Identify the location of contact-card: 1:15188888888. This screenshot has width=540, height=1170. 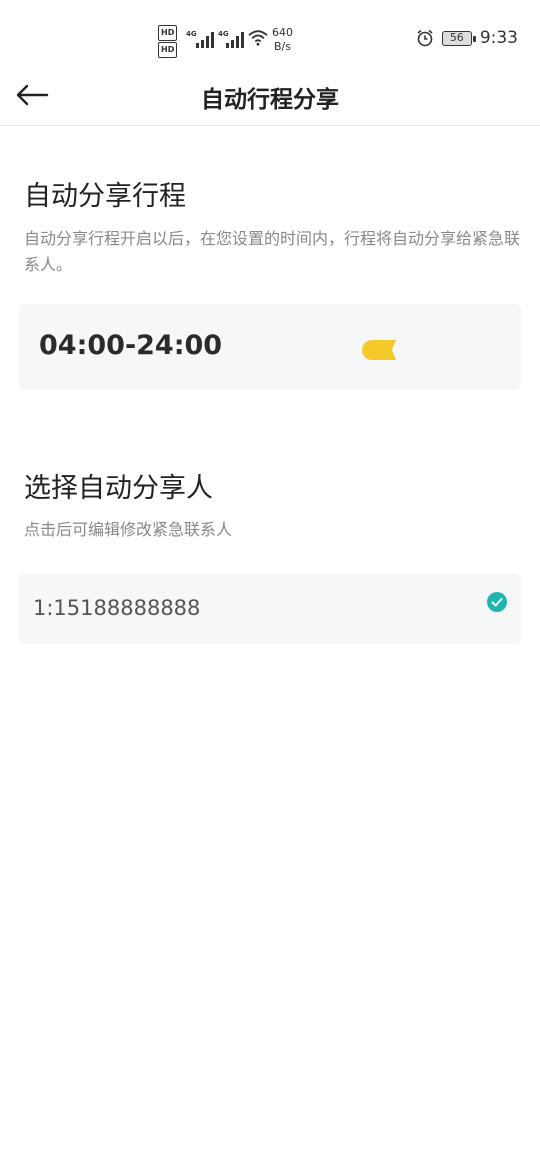
(270, 609).